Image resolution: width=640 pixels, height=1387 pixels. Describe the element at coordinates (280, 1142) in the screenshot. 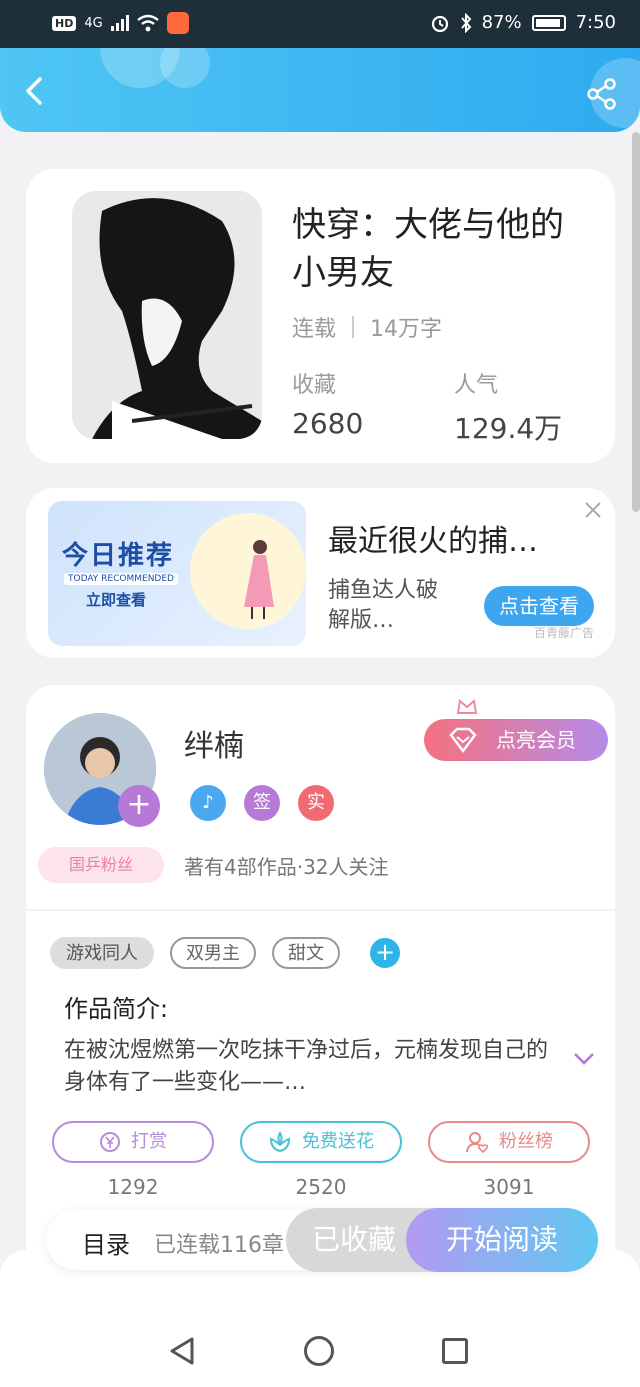

I see `flower-icon` at that location.